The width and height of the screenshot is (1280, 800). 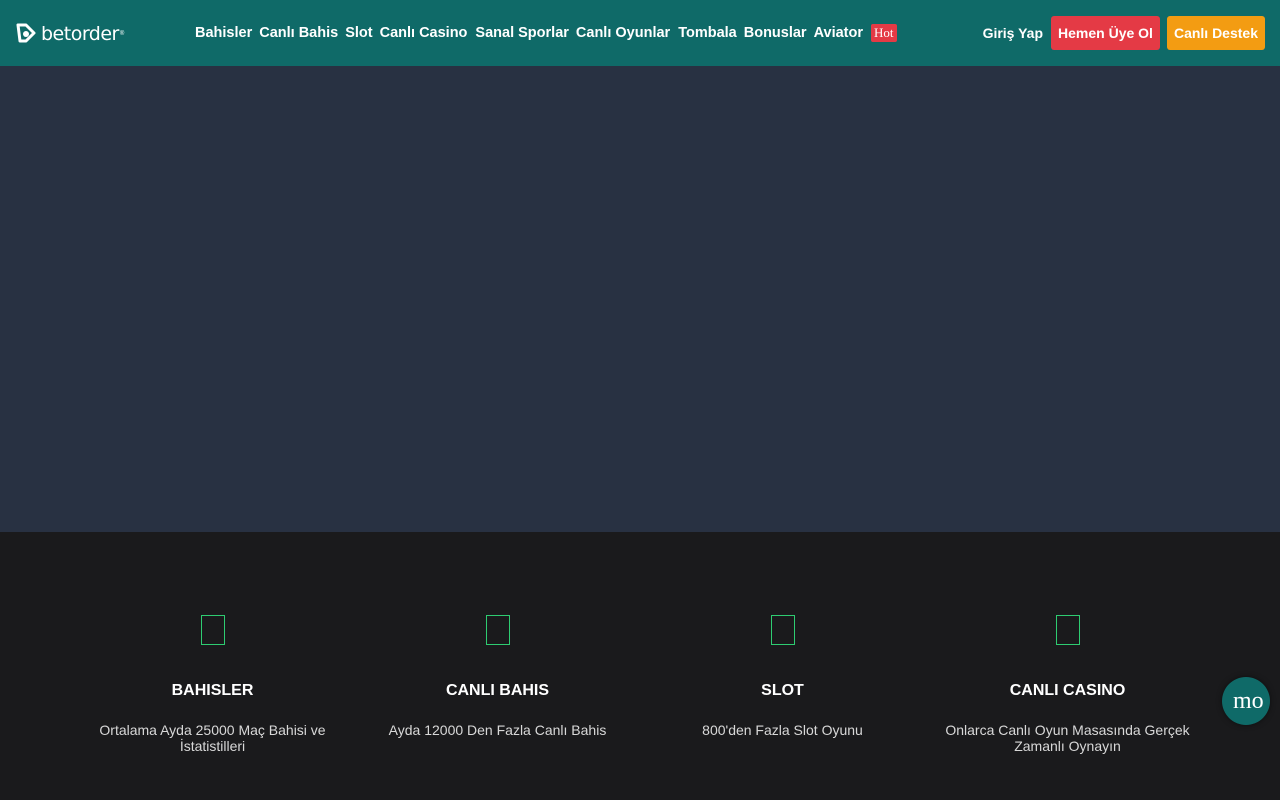 What do you see at coordinates (298, 33) in the screenshot?
I see `nav-item-canli-bahis: Canlı Bahis` at bounding box center [298, 33].